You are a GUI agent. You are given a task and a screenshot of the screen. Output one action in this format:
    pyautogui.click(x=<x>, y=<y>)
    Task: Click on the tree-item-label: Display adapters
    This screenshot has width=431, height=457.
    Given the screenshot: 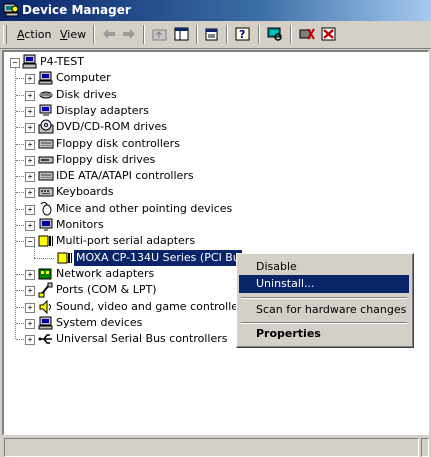 What is the action you would take?
    pyautogui.click(x=102, y=110)
    